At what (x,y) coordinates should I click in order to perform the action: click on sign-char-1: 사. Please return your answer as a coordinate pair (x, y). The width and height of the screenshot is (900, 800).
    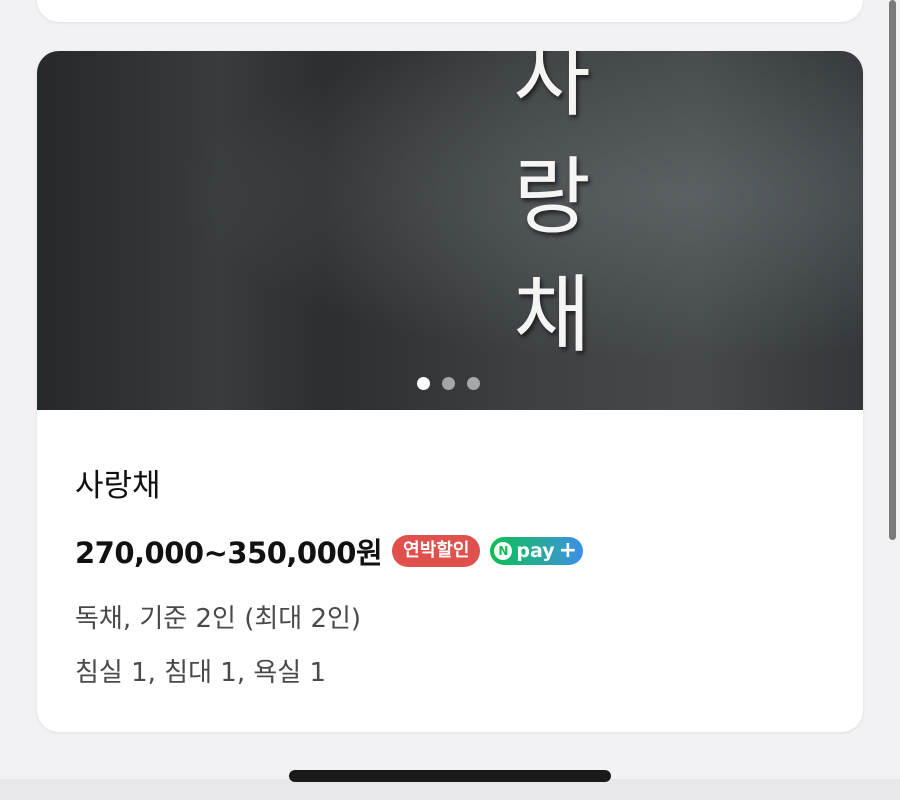
    Looking at the image, I should click on (552, 89).